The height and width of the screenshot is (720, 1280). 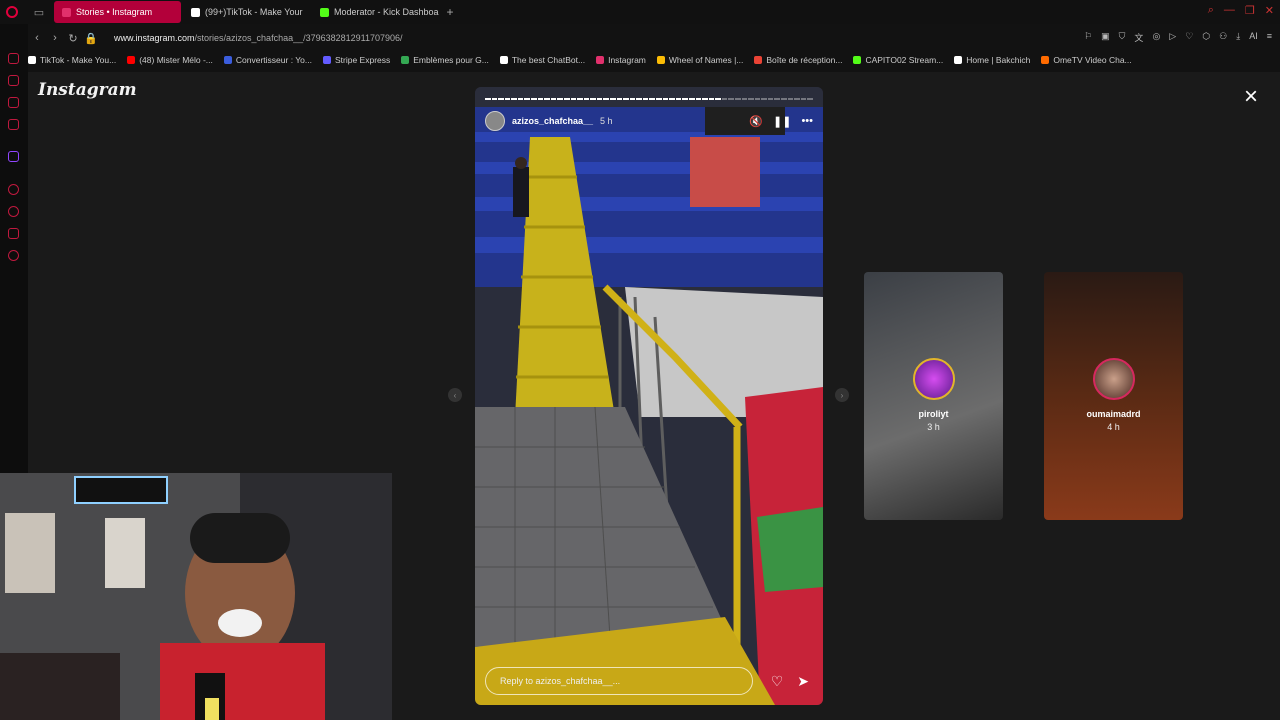 What do you see at coordinates (13, 211) in the screenshot?
I see `clock-sidebar-icon` at bounding box center [13, 211].